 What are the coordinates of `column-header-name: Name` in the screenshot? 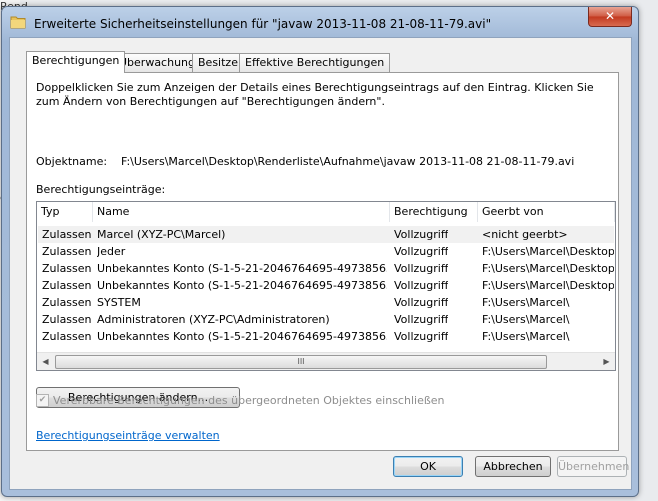 It's located at (241, 212).